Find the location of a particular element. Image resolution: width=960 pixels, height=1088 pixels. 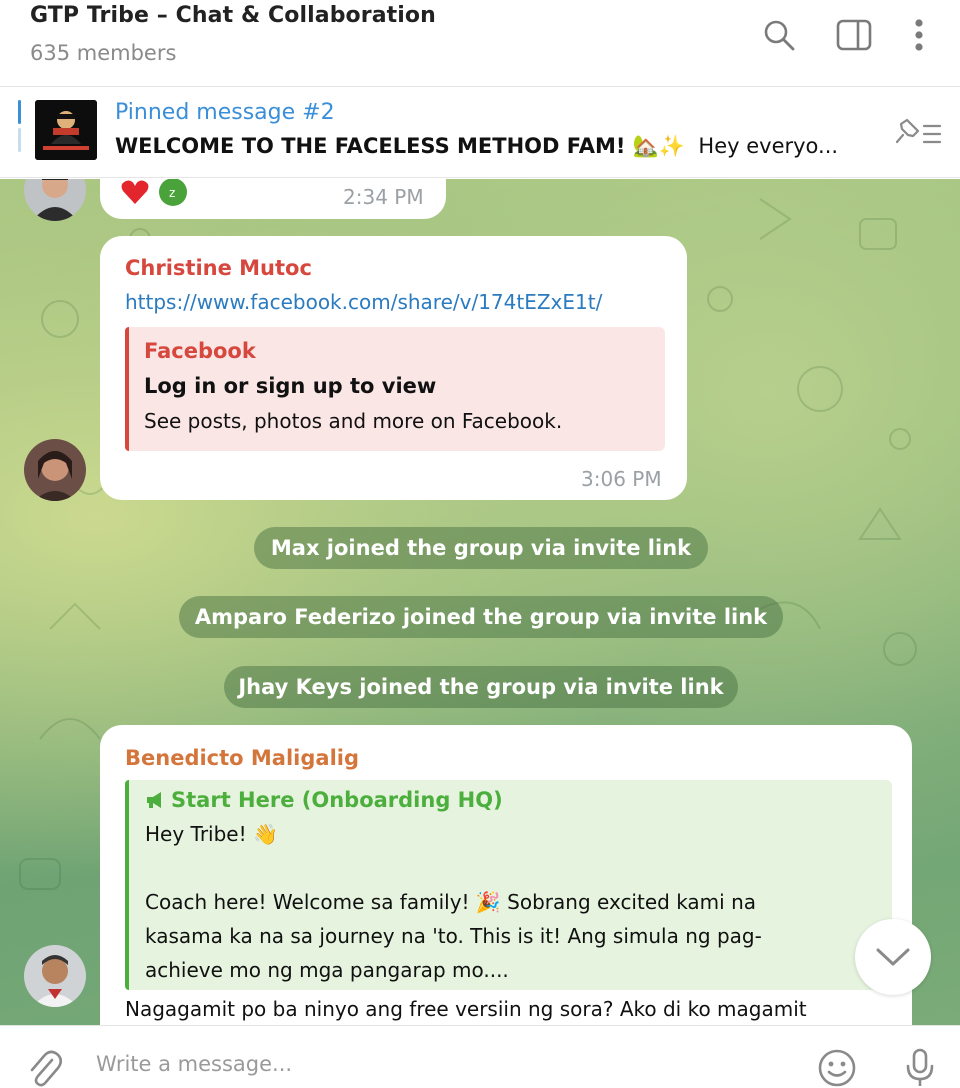

message-time: 3:06 PM is located at coordinates (621, 479).